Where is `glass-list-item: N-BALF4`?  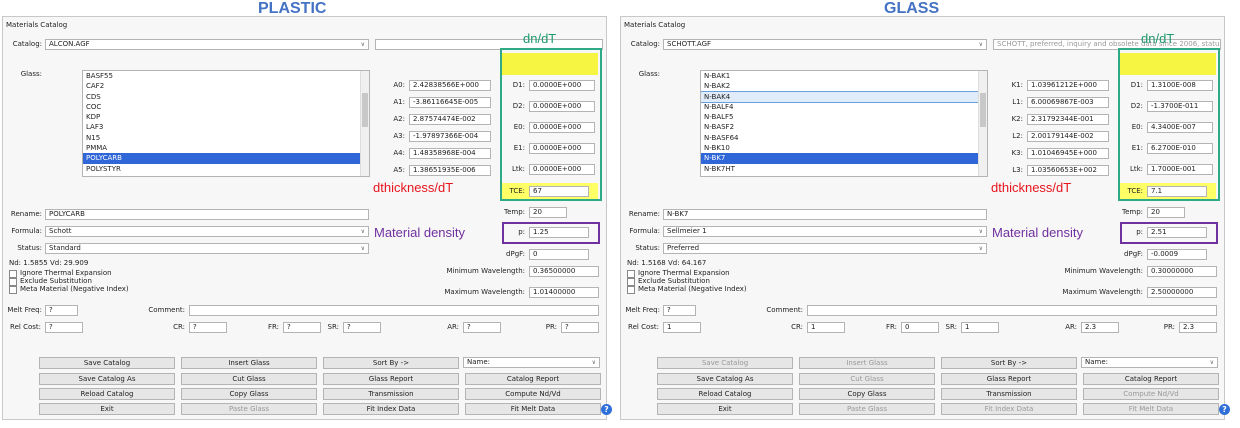 glass-list-item: N-BALF4 is located at coordinates (844, 107).